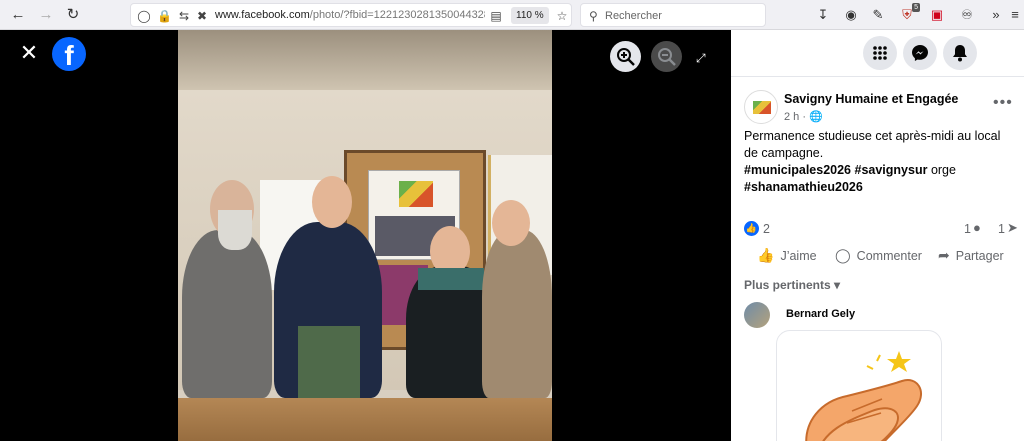  What do you see at coordinates (593, 16) in the screenshot?
I see `search-icon: ⚲` at bounding box center [593, 16].